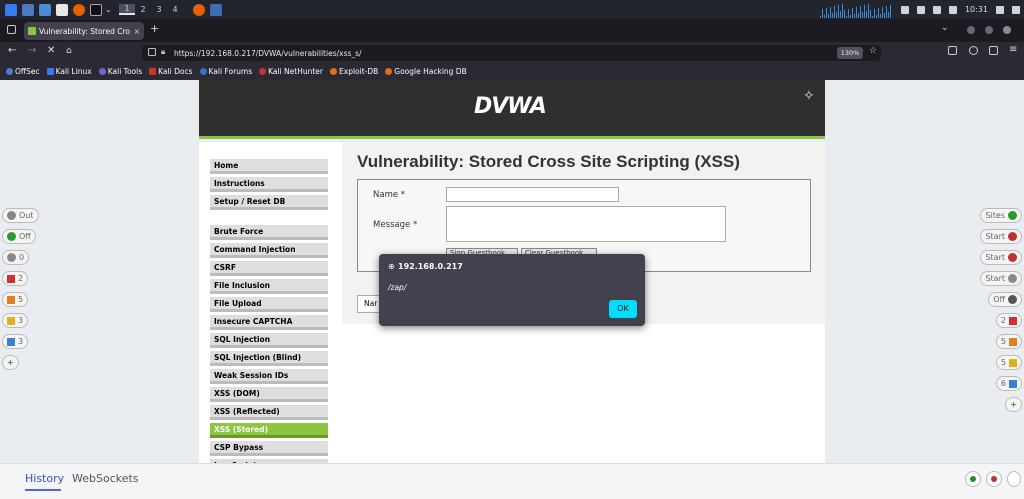 Image resolution: width=1024 pixels, height=499 pixels. What do you see at coordinates (120, 71) in the screenshot?
I see `bookmark-kali-tools: Kali Tools` at bounding box center [120, 71].